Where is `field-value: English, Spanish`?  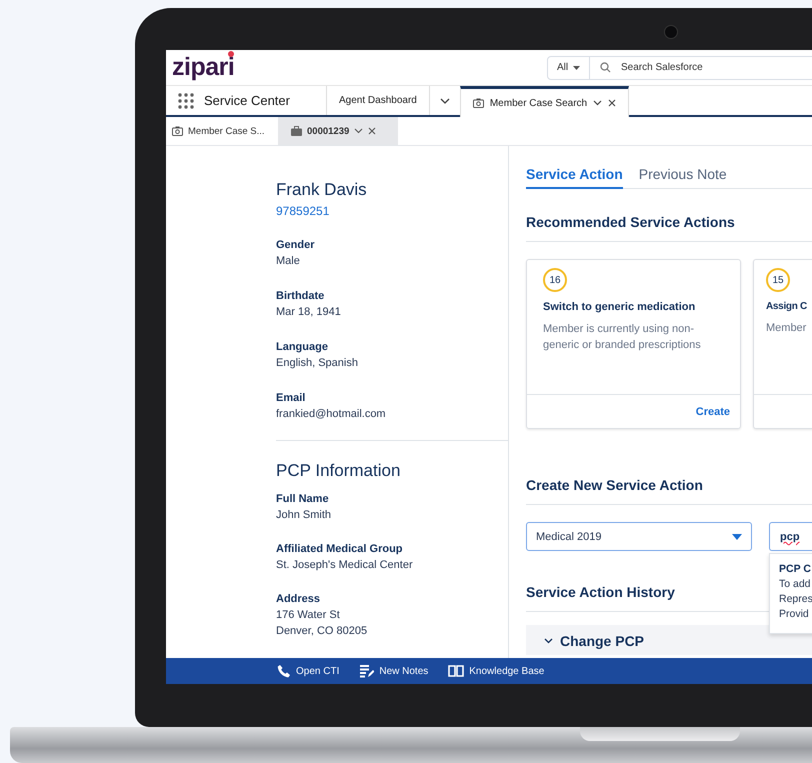
field-value: English, Spanish is located at coordinates (317, 363).